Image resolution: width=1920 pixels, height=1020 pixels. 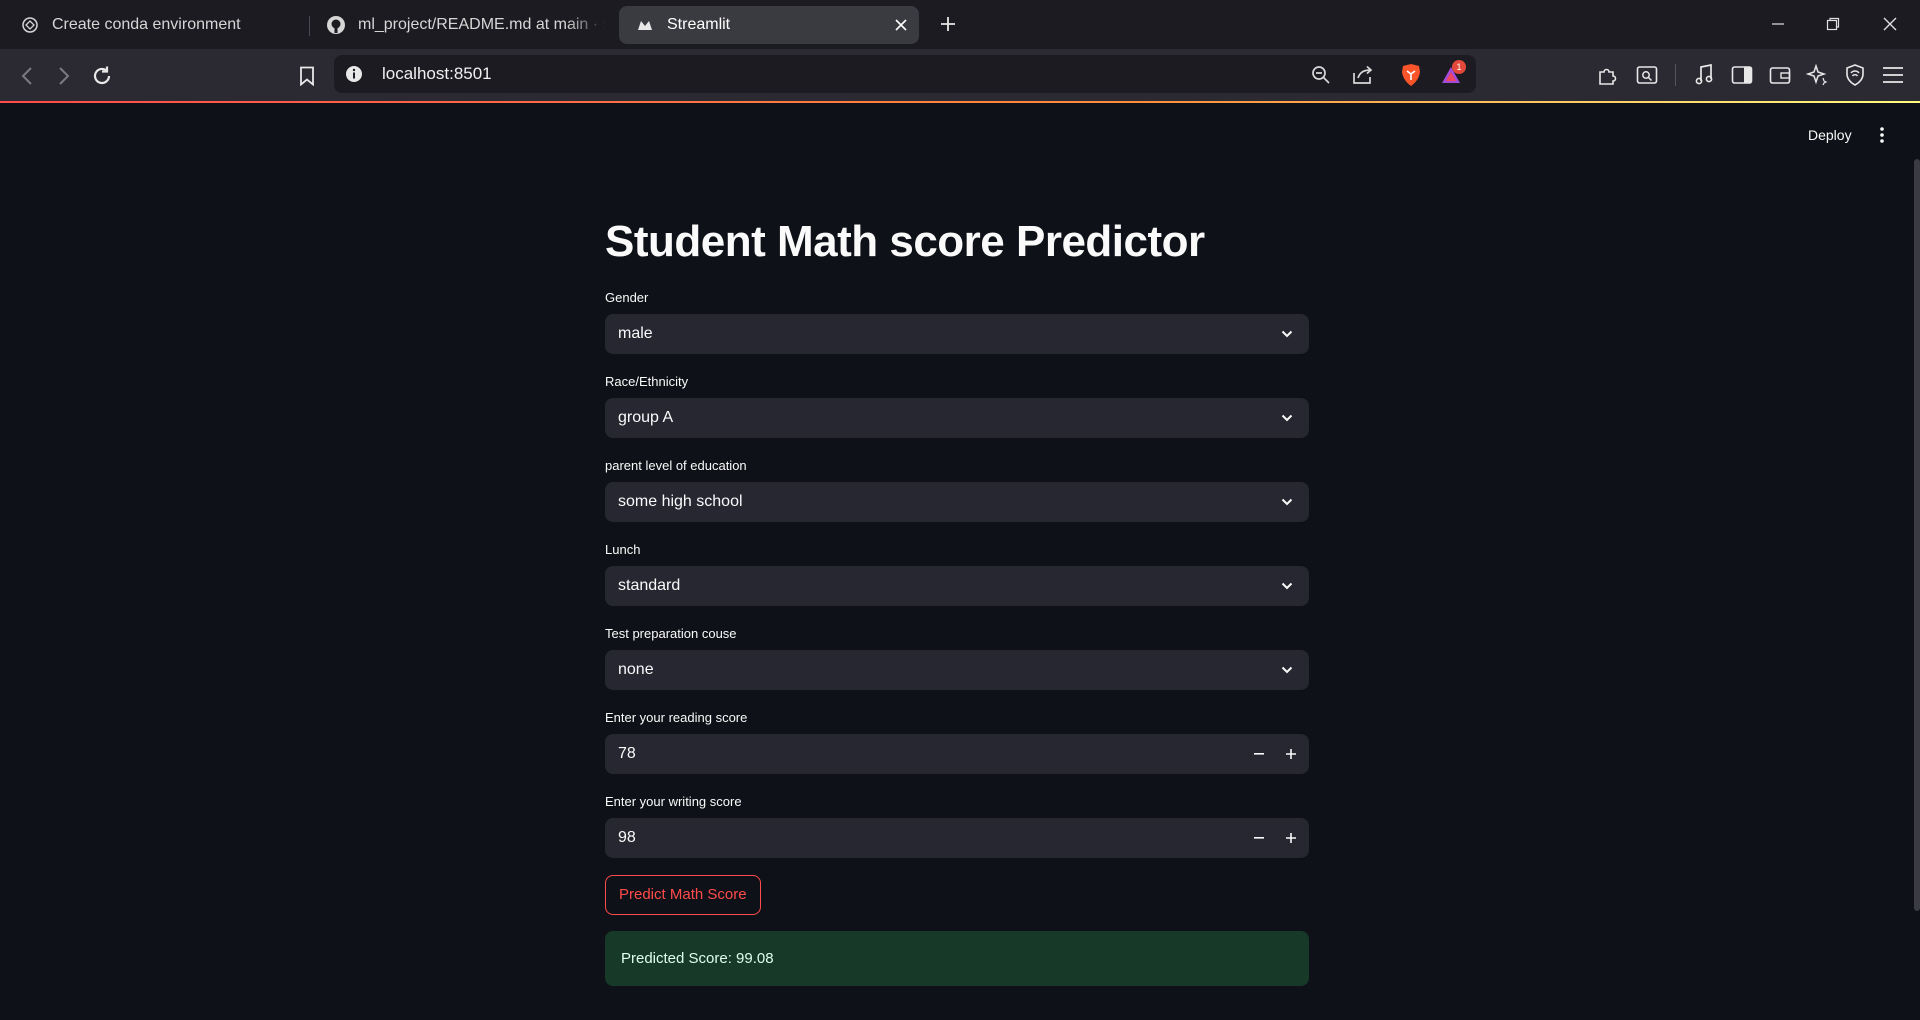 What do you see at coordinates (1411, 75) in the screenshot?
I see `brave-shields-icon` at bounding box center [1411, 75].